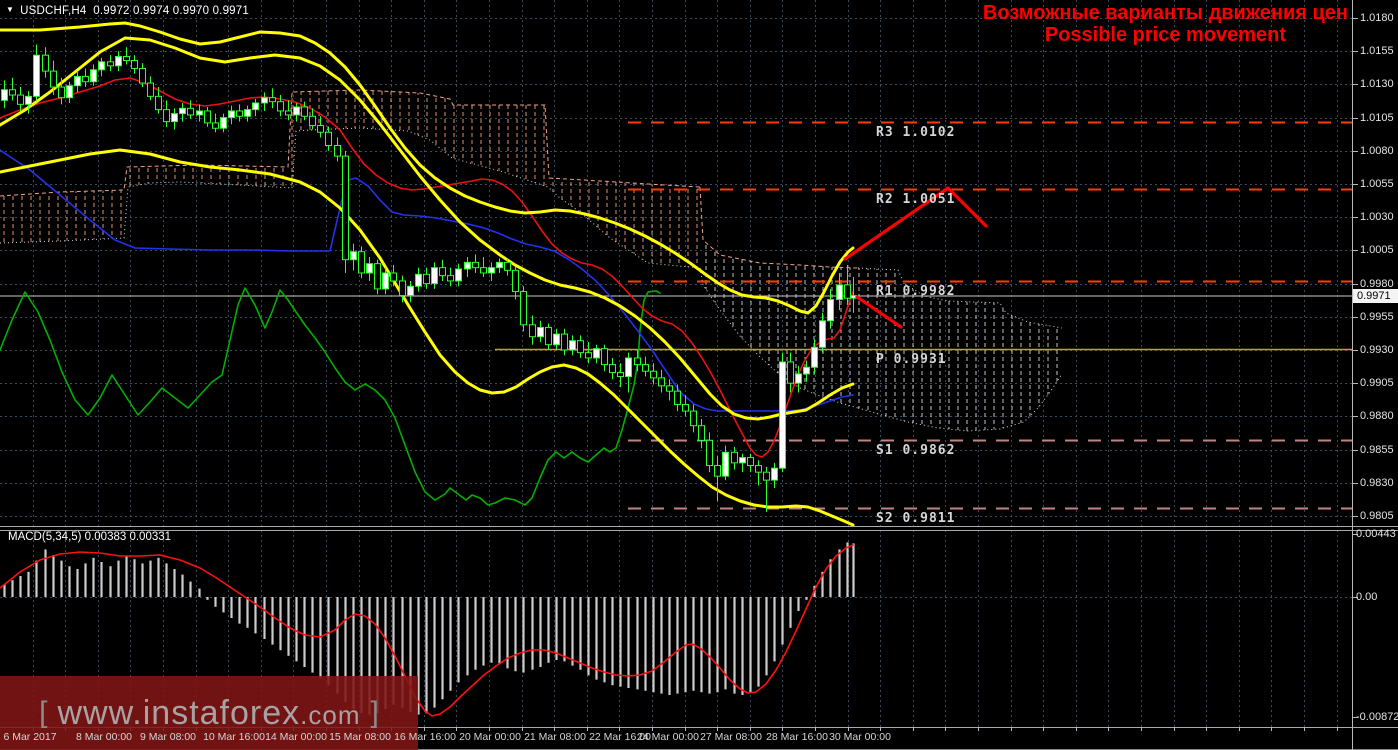 The width and height of the screenshot is (1398, 750). What do you see at coordinates (171, 11) in the screenshot?
I see `ohlc-values: 0.9972 0.9974 0.9970 0.9971` at bounding box center [171, 11].